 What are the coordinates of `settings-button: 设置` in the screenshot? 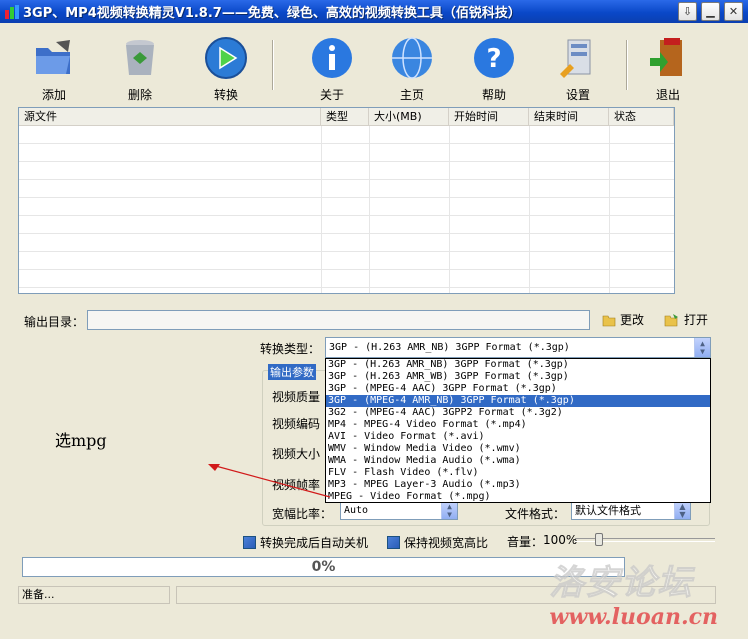 It's located at (578, 66).